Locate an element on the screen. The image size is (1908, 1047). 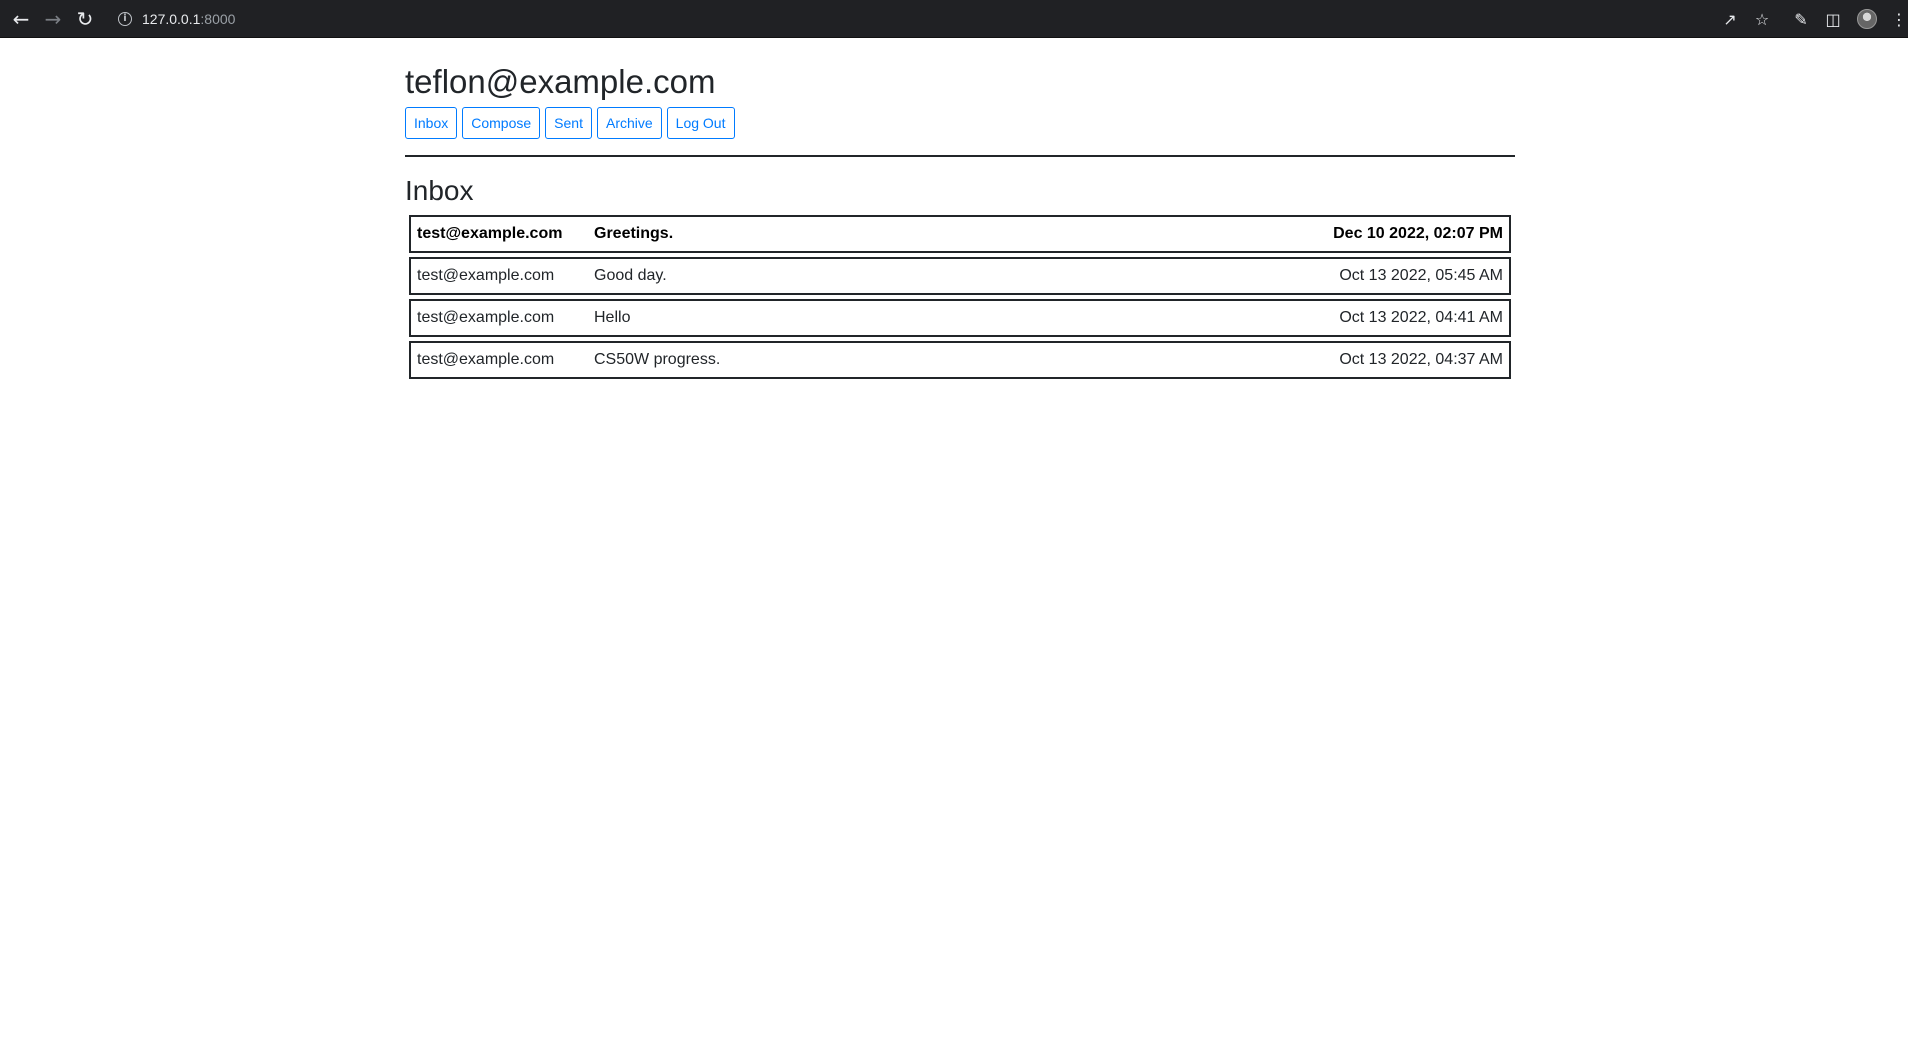
url-host: 127.0.0.1 is located at coordinates (171, 19).